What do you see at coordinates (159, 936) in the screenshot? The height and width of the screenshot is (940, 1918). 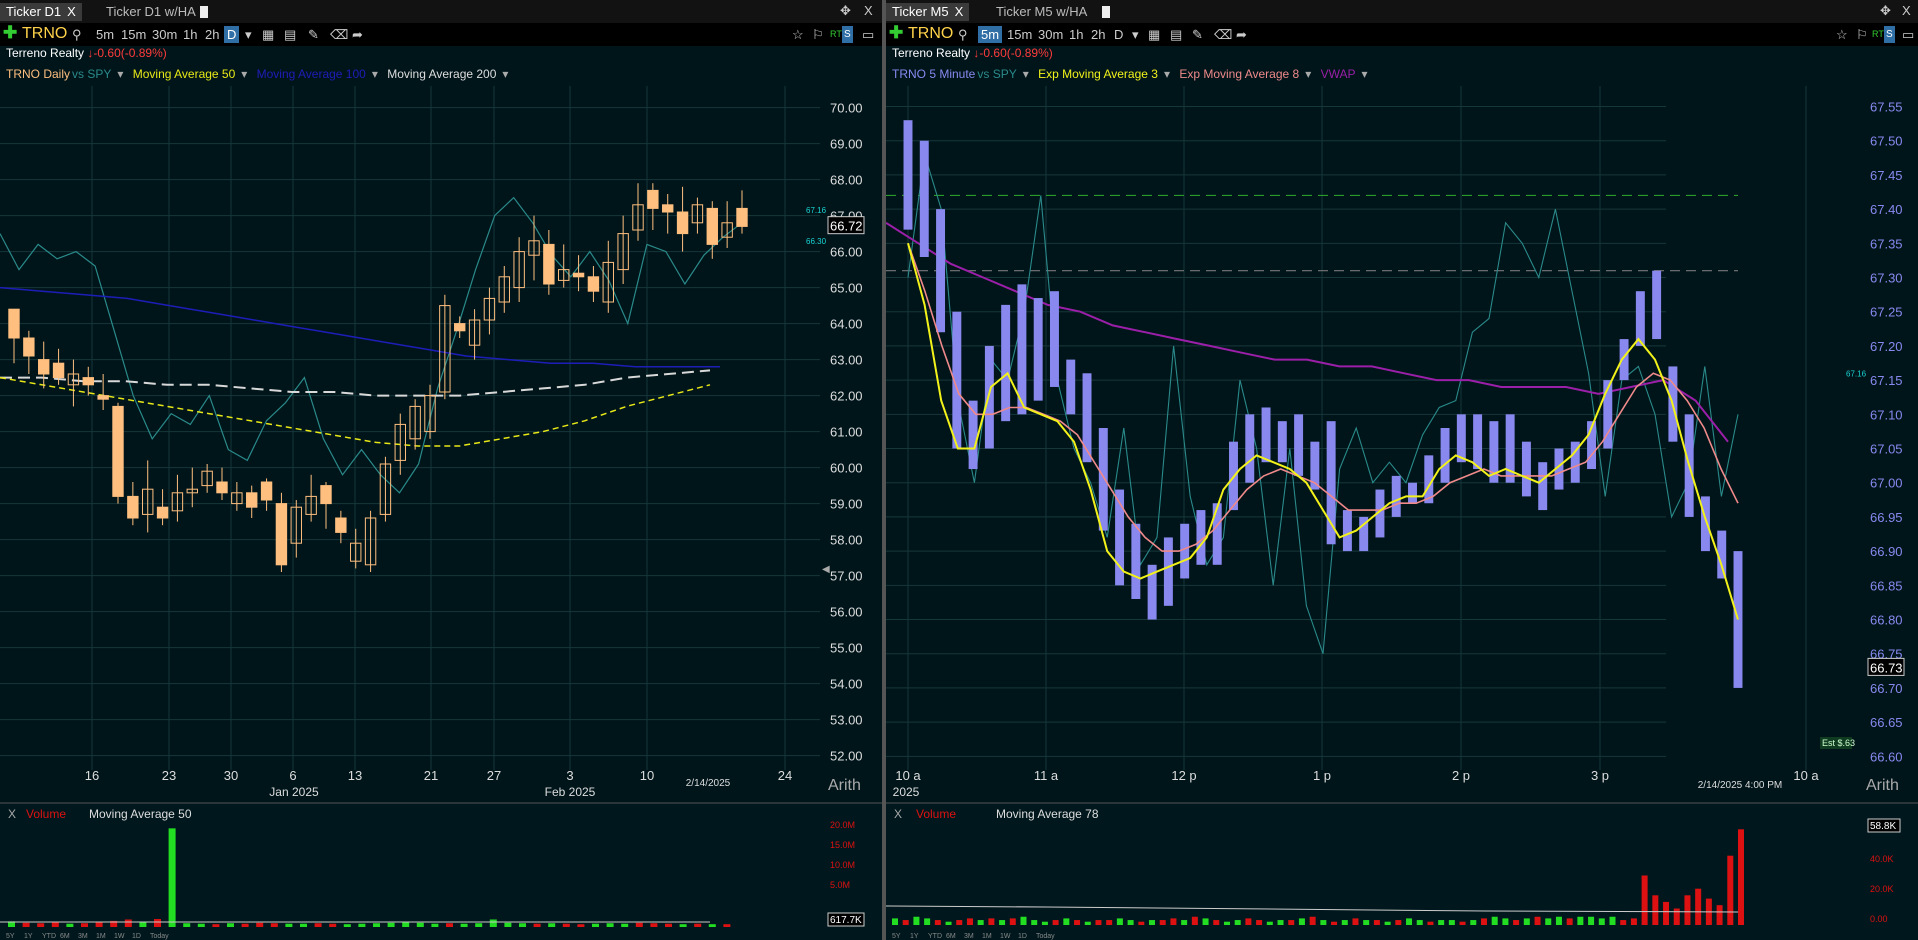 I see `range-button: Today` at bounding box center [159, 936].